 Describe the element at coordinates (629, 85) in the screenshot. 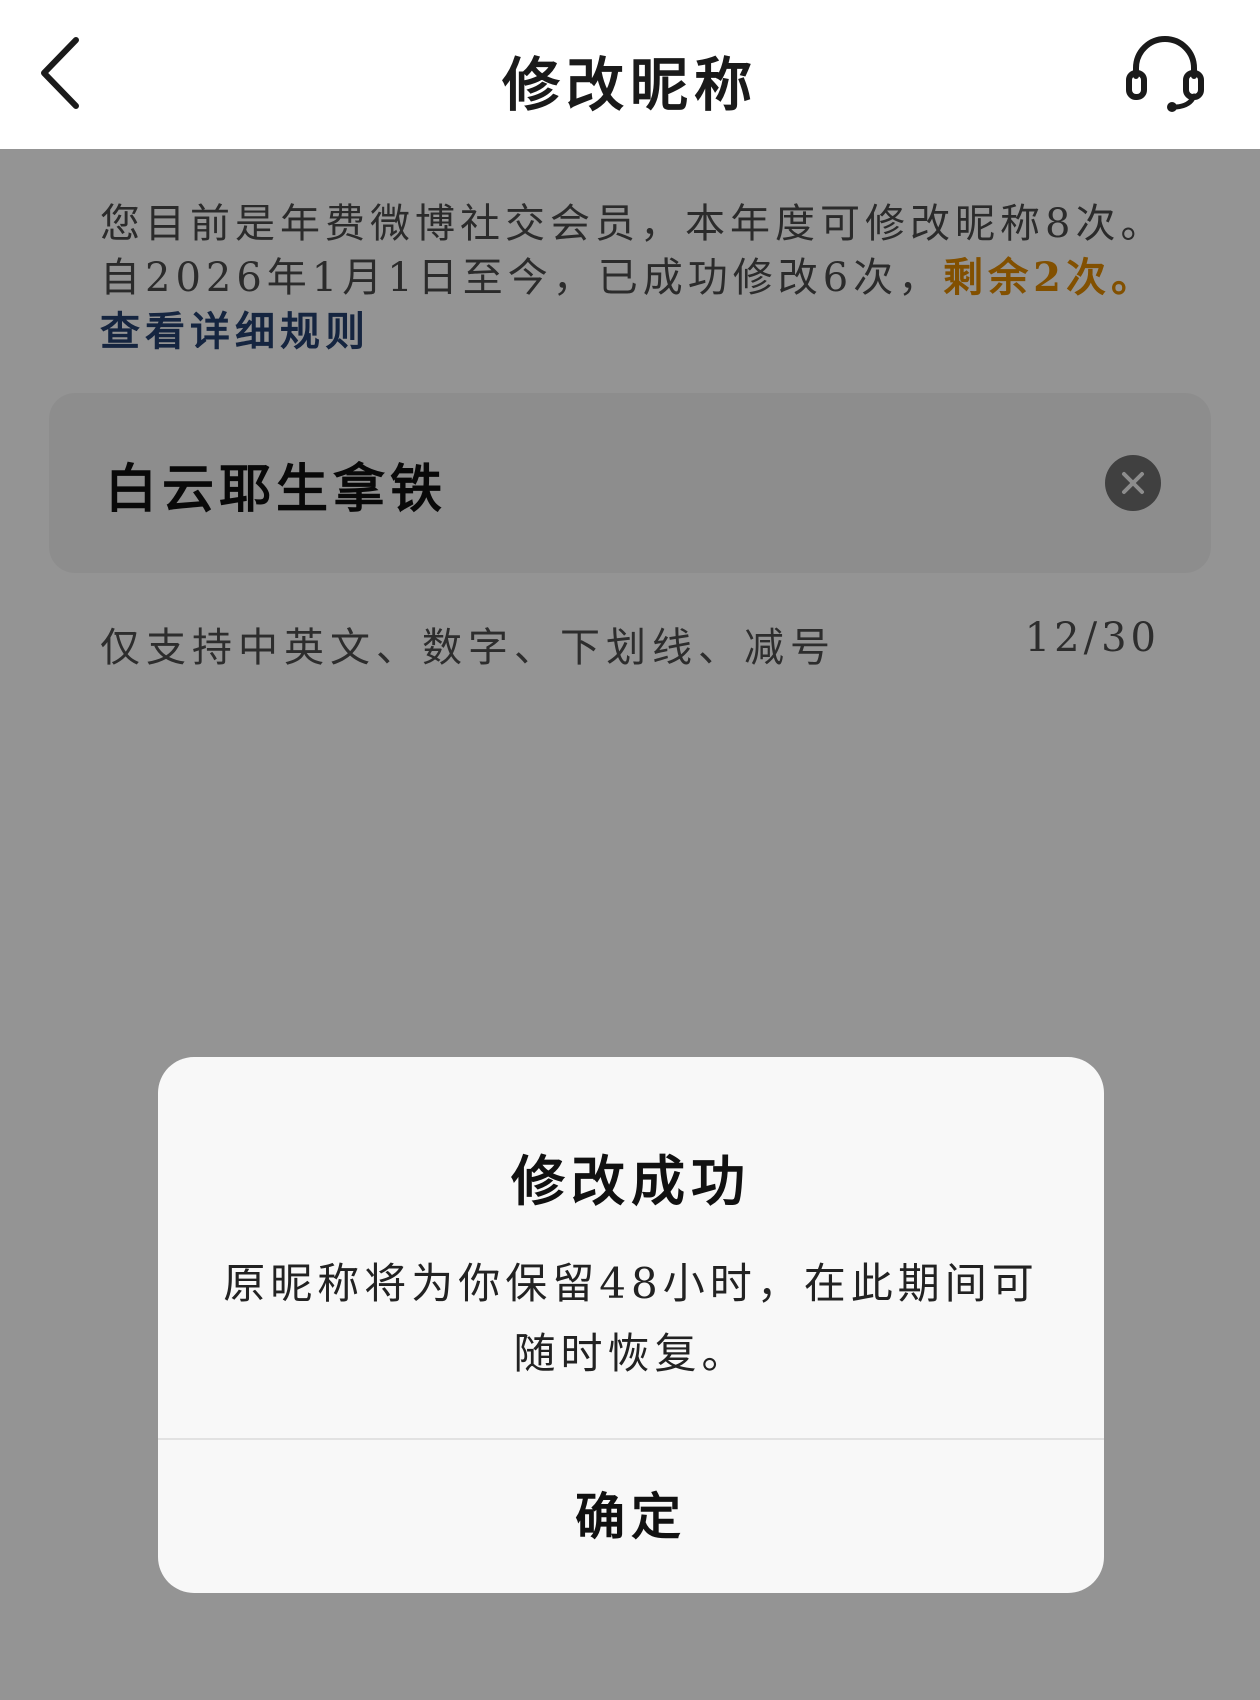

I see `page-title: 修改昵称` at that location.